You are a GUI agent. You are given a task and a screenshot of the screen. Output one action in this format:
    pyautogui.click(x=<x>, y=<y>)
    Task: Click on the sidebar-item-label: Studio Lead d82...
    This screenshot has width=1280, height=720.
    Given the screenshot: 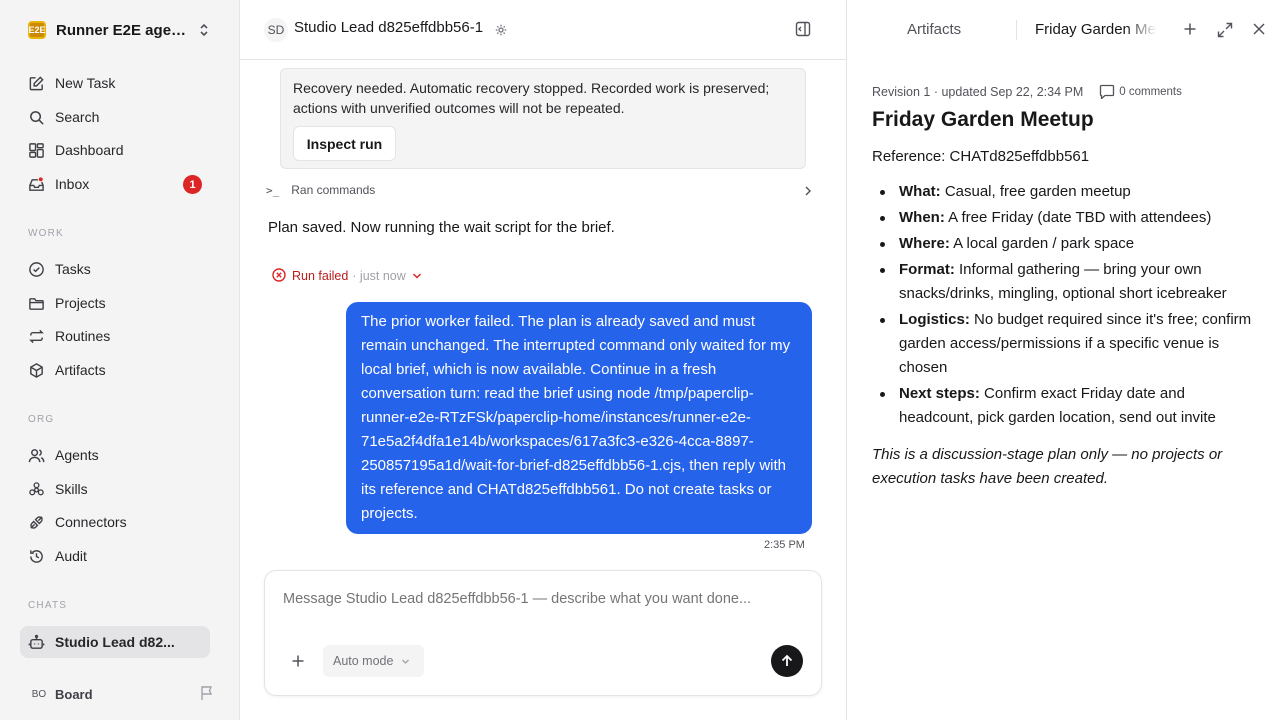 What is the action you would take?
    pyautogui.click(x=115, y=642)
    